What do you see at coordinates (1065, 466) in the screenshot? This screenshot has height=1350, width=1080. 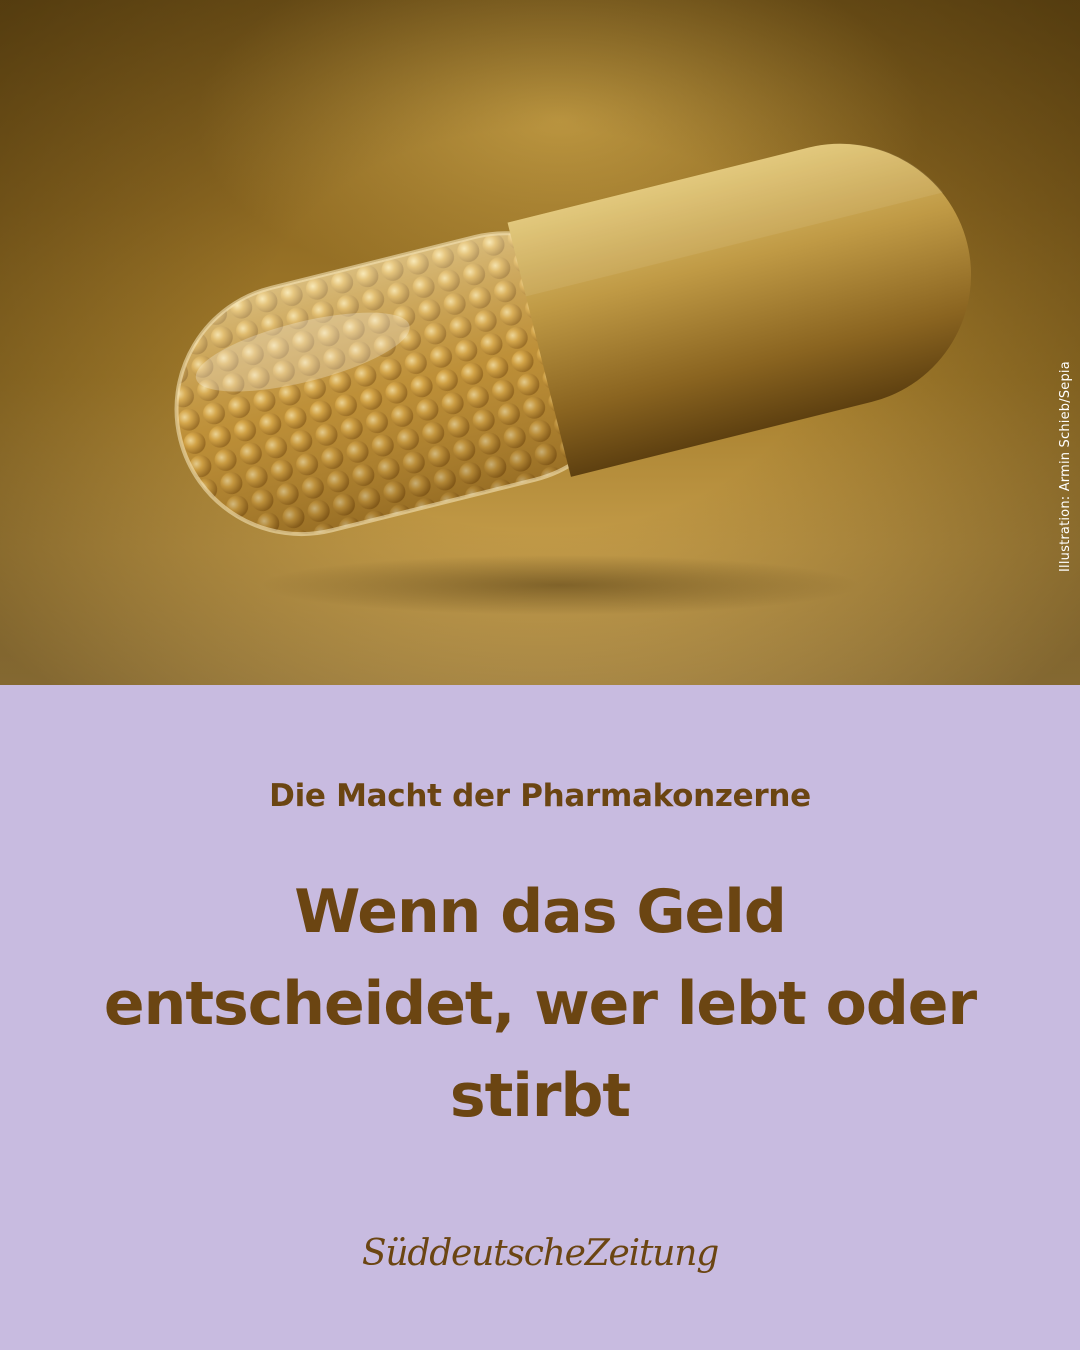 I see `image-credit: Illustration: Armin Schieb/Sepia` at bounding box center [1065, 466].